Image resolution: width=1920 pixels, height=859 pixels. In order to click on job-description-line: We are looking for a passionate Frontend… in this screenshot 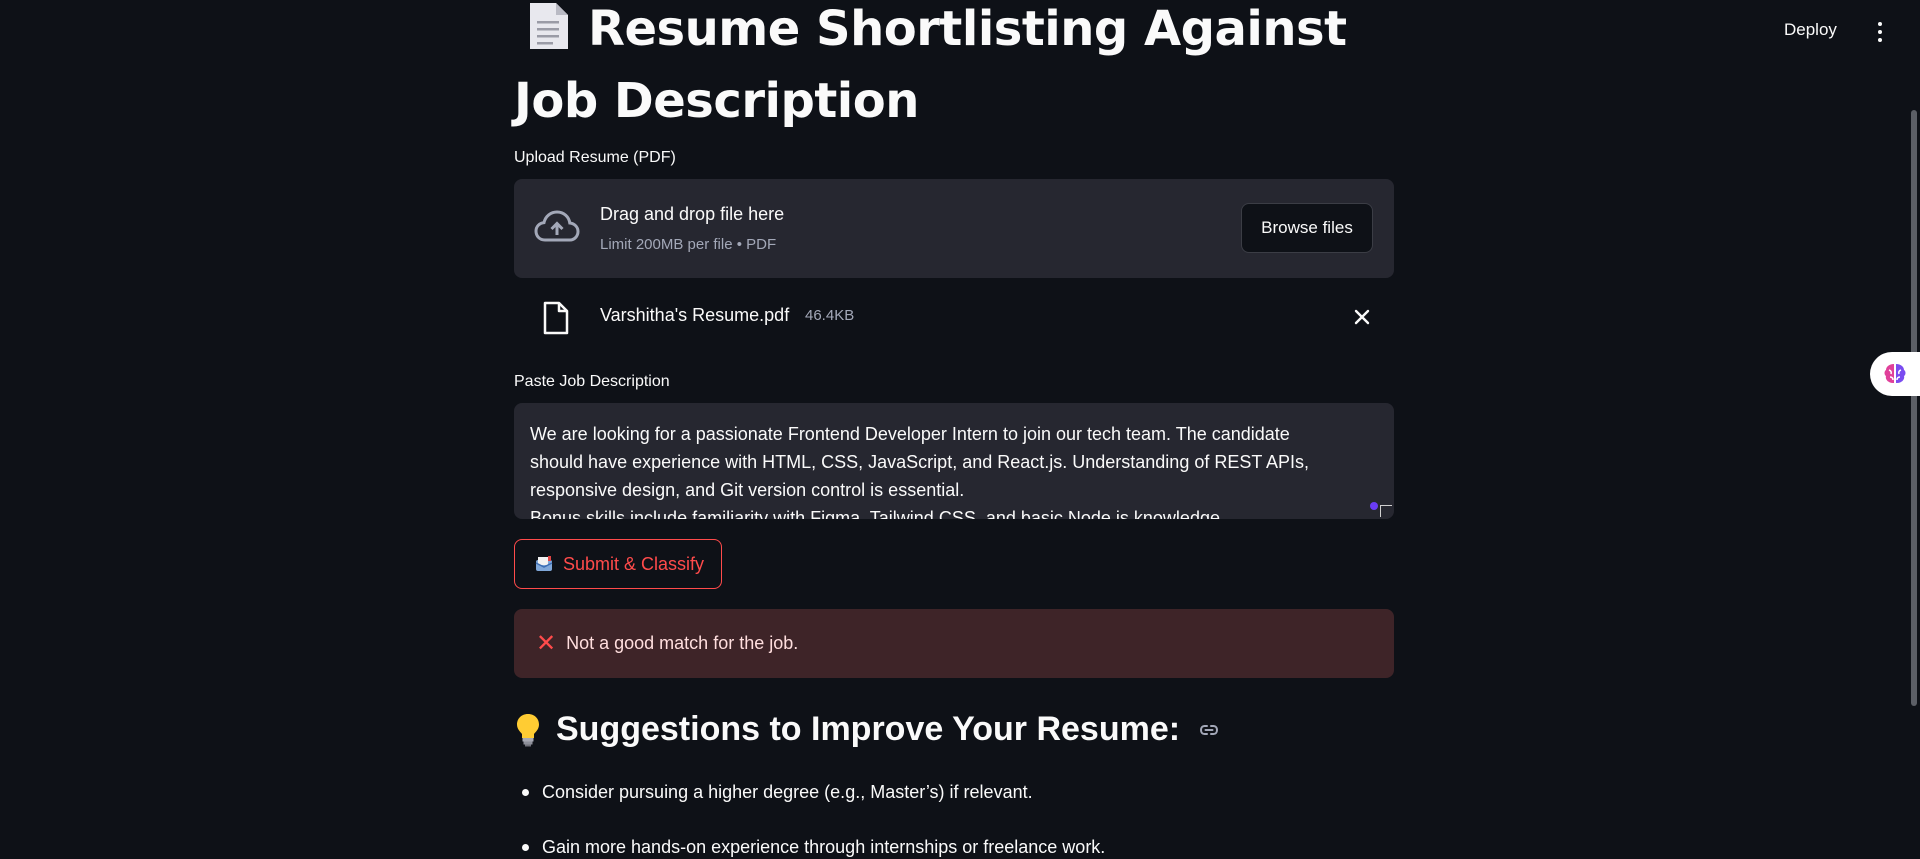, I will do `click(910, 434)`.